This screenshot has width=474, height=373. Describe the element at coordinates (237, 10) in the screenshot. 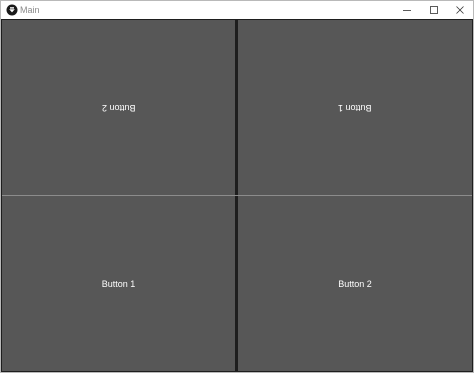

I see `title-bar: Main` at that location.